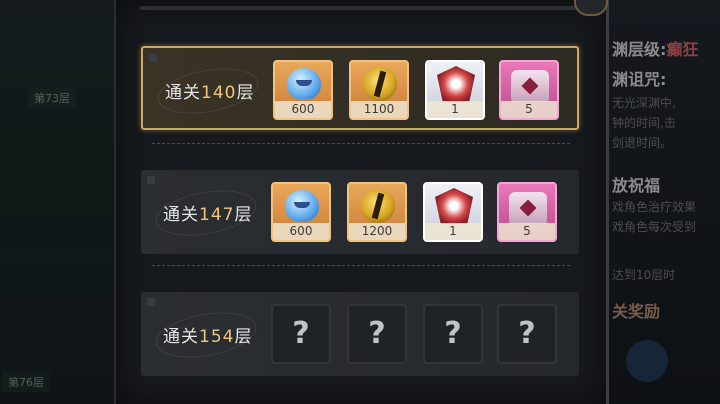 The height and width of the screenshot is (404, 720). I want to click on bg-abyss-level-value: 癫狂, so click(682, 49).